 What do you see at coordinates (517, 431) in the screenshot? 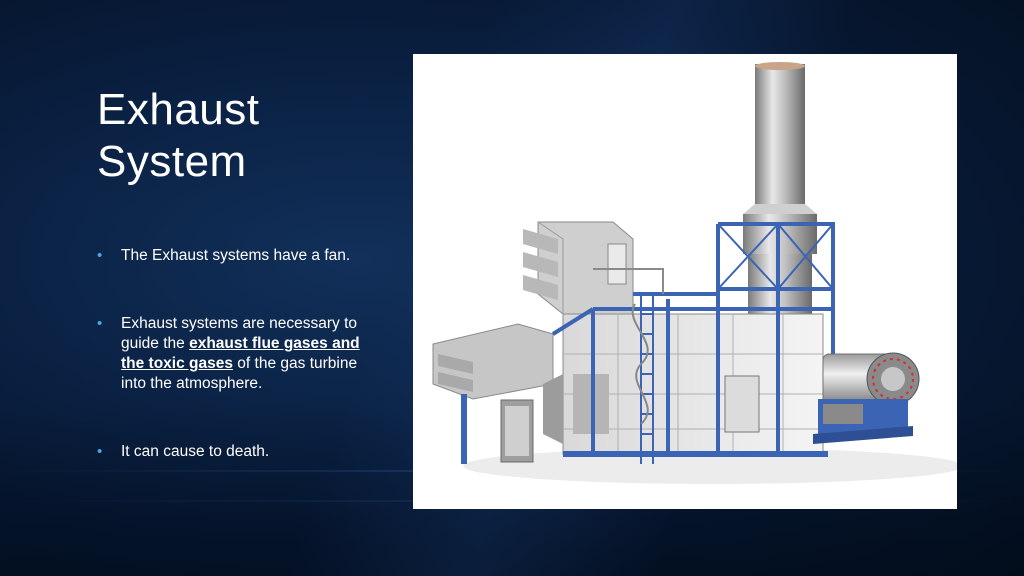
I see `cabinet-door` at bounding box center [517, 431].